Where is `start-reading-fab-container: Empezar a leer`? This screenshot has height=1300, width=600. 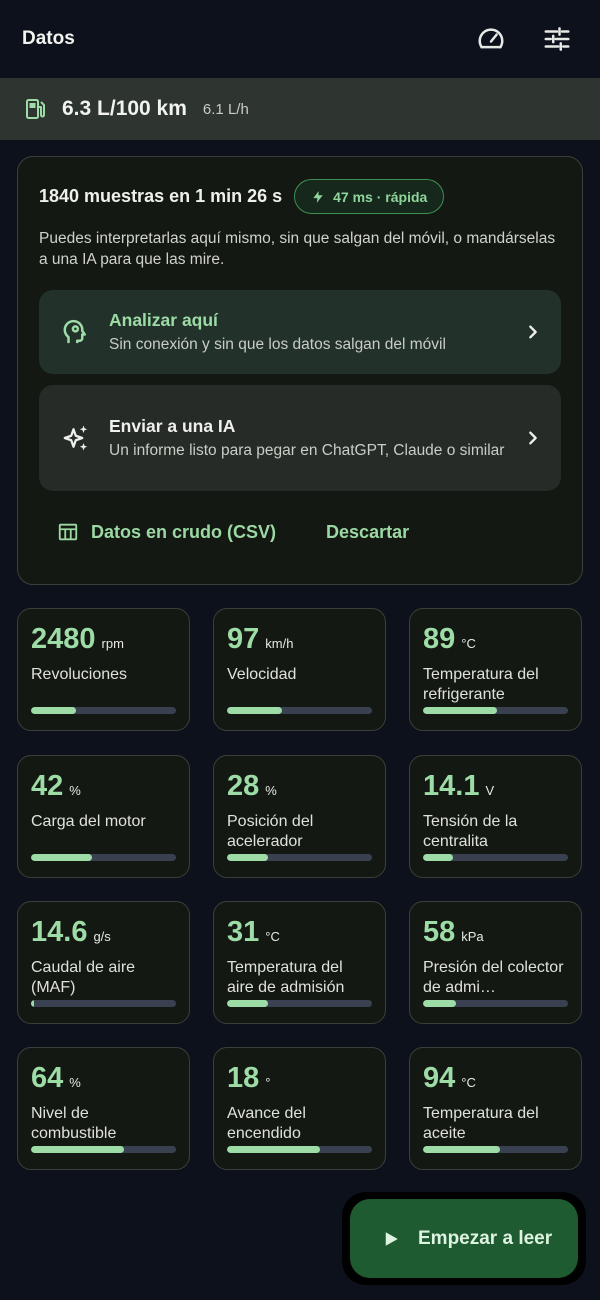
start-reading-fab-container: Empezar a leer is located at coordinates (464, 1238).